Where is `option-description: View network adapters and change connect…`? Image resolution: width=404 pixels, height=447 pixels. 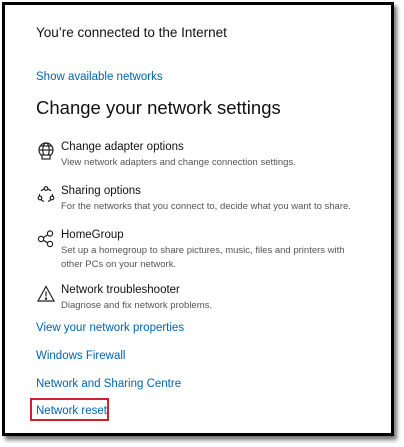
option-description: View network adapters and change connect… is located at coordinates (178, 162).